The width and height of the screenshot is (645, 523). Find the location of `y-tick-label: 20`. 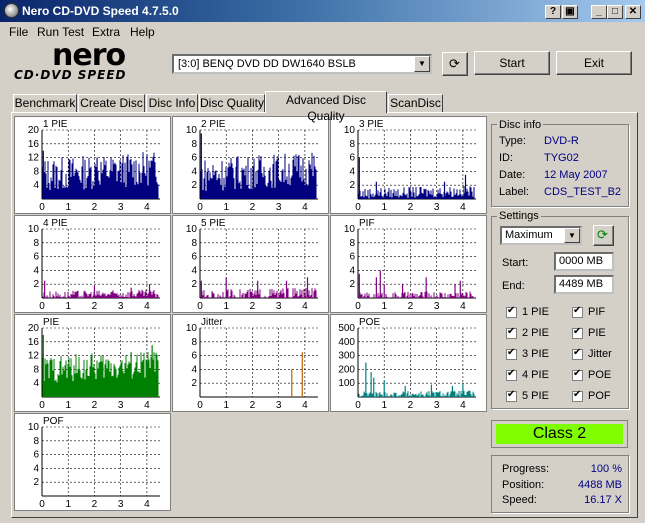

y-tick-label: 20 is located at coordinates (34, 130).